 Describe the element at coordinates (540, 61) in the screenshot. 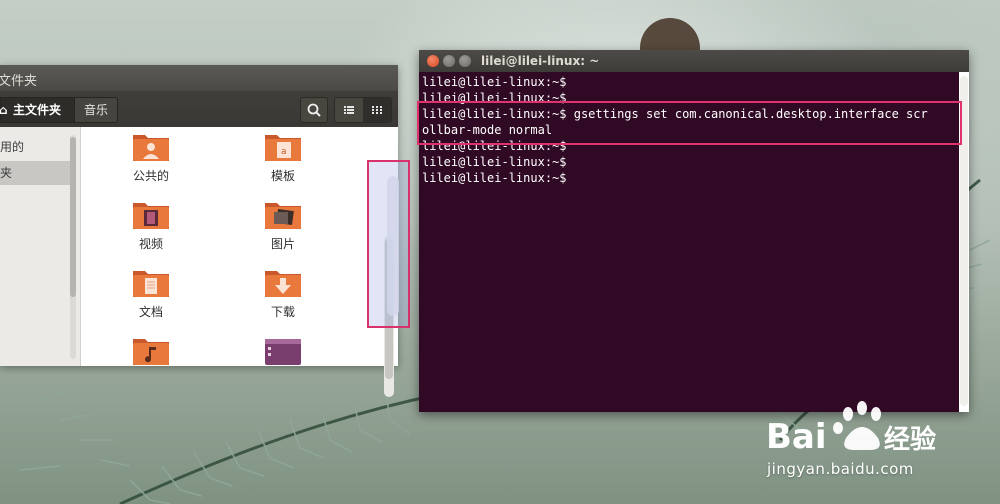

I see `terminal-title: lilei@lilei-linux: ~` at that location.